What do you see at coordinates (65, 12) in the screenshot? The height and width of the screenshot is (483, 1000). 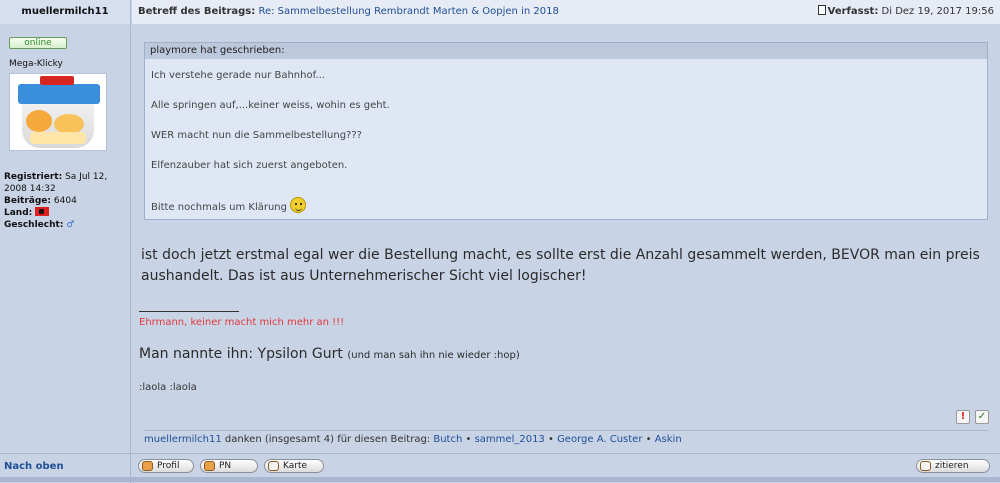 I see `author-name: muellermilch11` at bounding box center [65, 12].